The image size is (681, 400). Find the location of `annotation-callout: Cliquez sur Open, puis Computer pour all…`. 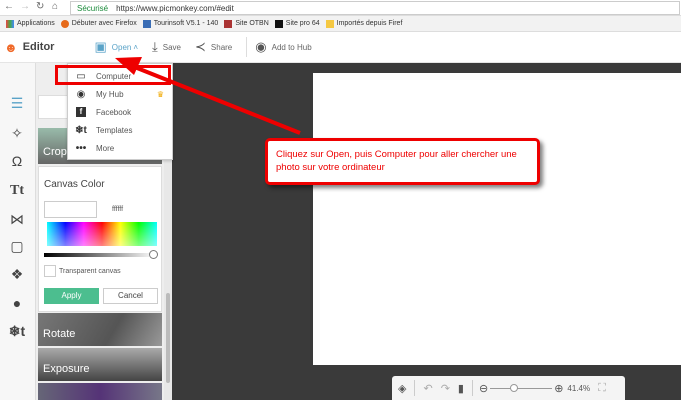

annotation-callout: Cliquez sur Open, puis Computer pour all… is located at coordinates (402, 161).